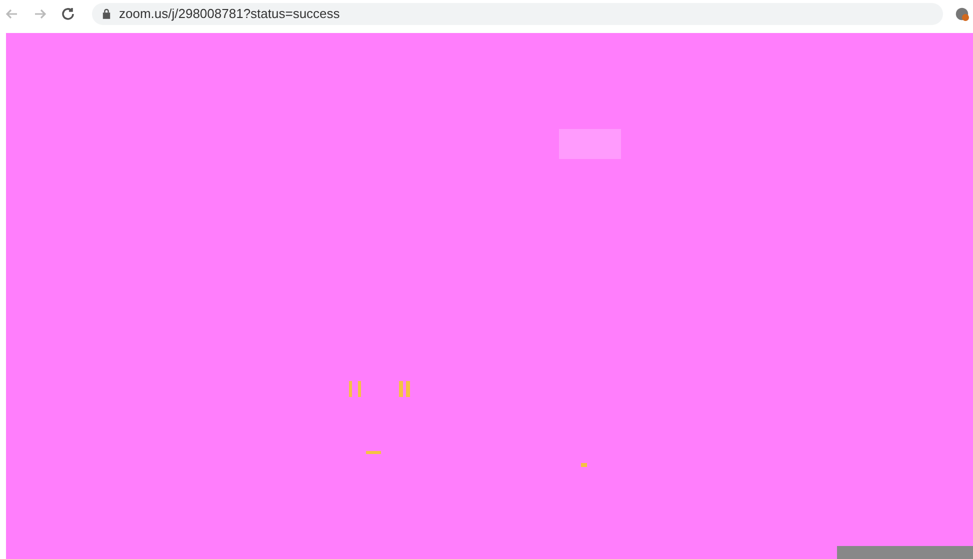  What do you see at coordinates (106, 13) in the screenshot?
I see `lock-icon` at bounding box center [106, 13].